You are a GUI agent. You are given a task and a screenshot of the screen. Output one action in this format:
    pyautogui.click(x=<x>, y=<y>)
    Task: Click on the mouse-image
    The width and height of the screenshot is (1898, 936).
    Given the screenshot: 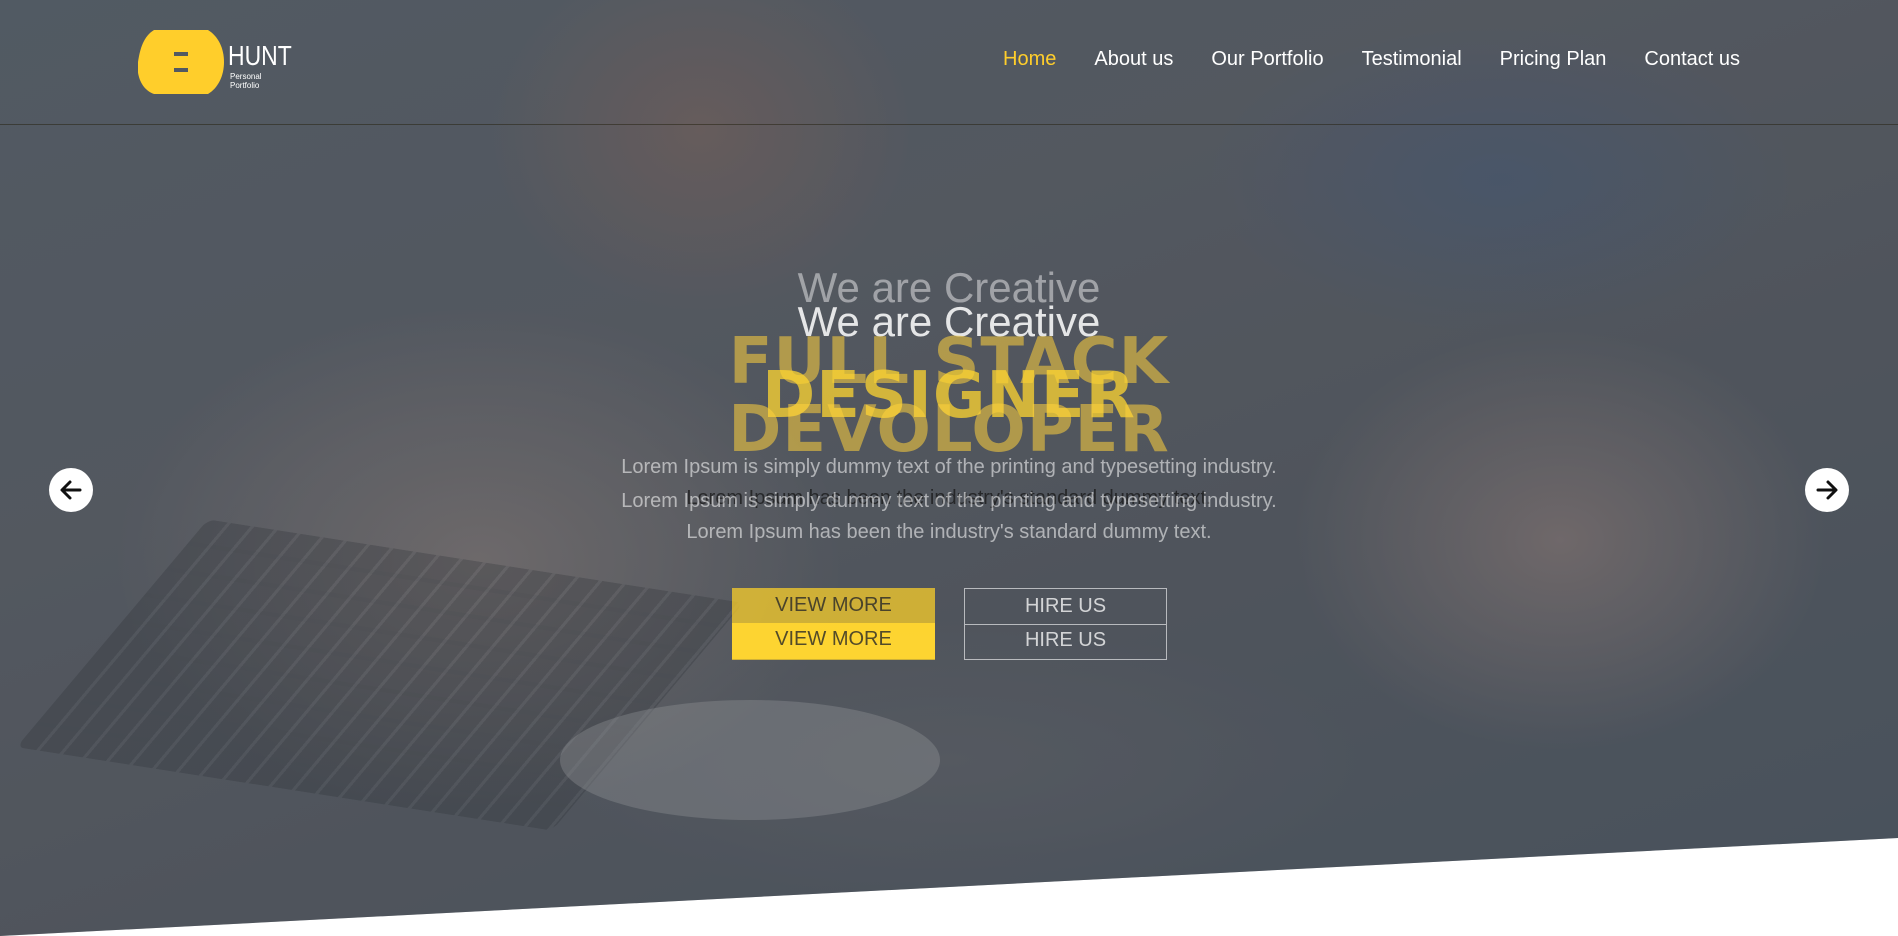 What is the action you would take?
    pyautogui.click(x=750, y=760)
    